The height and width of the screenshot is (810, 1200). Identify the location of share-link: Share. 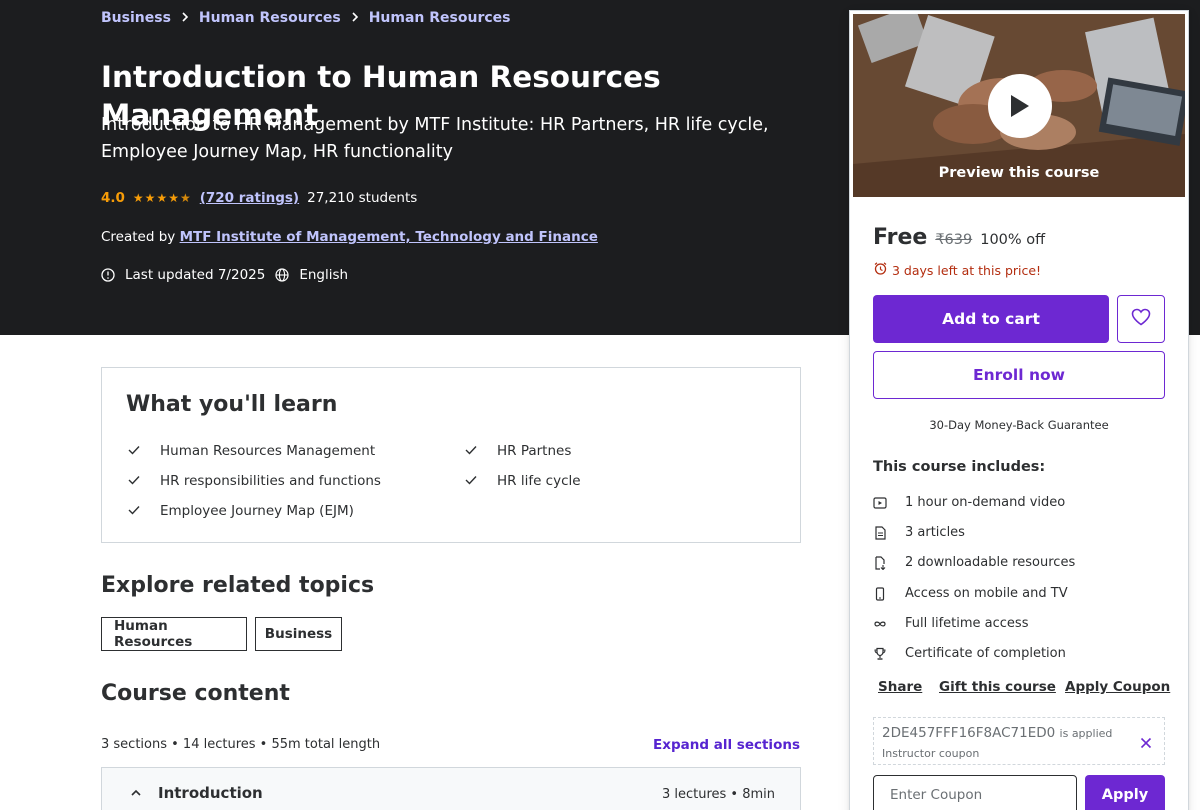
(900, 687).